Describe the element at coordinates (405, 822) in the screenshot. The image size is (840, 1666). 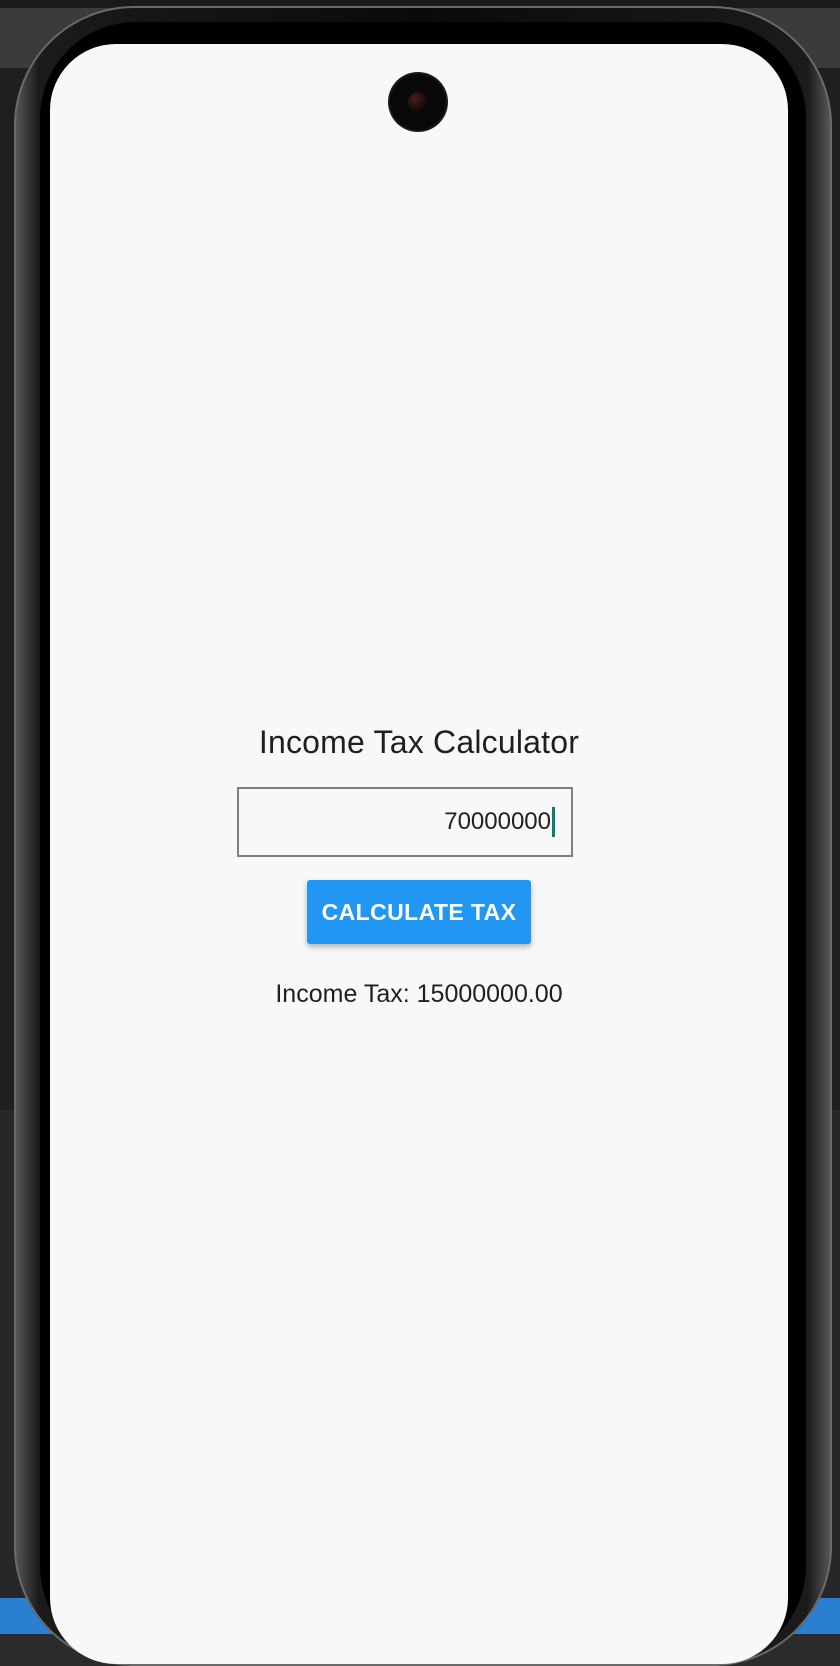
I see `income-input` at that location.